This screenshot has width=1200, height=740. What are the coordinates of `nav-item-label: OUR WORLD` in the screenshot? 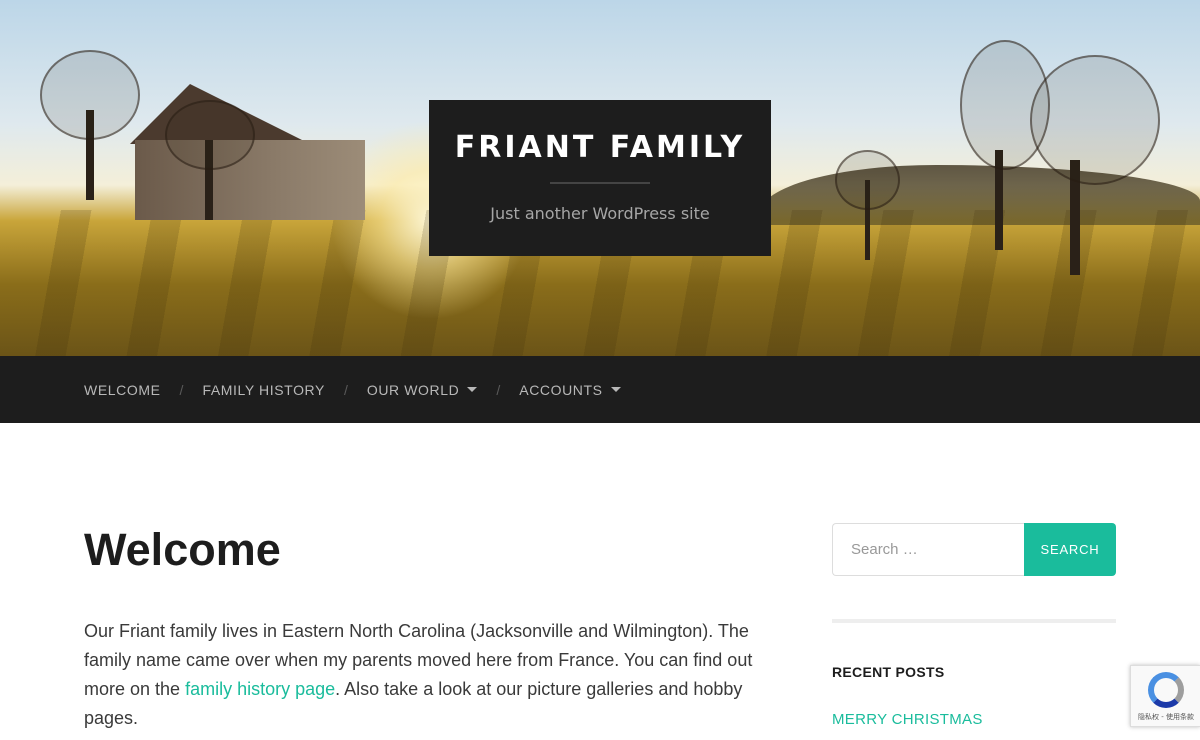 It's located at (413, 389).